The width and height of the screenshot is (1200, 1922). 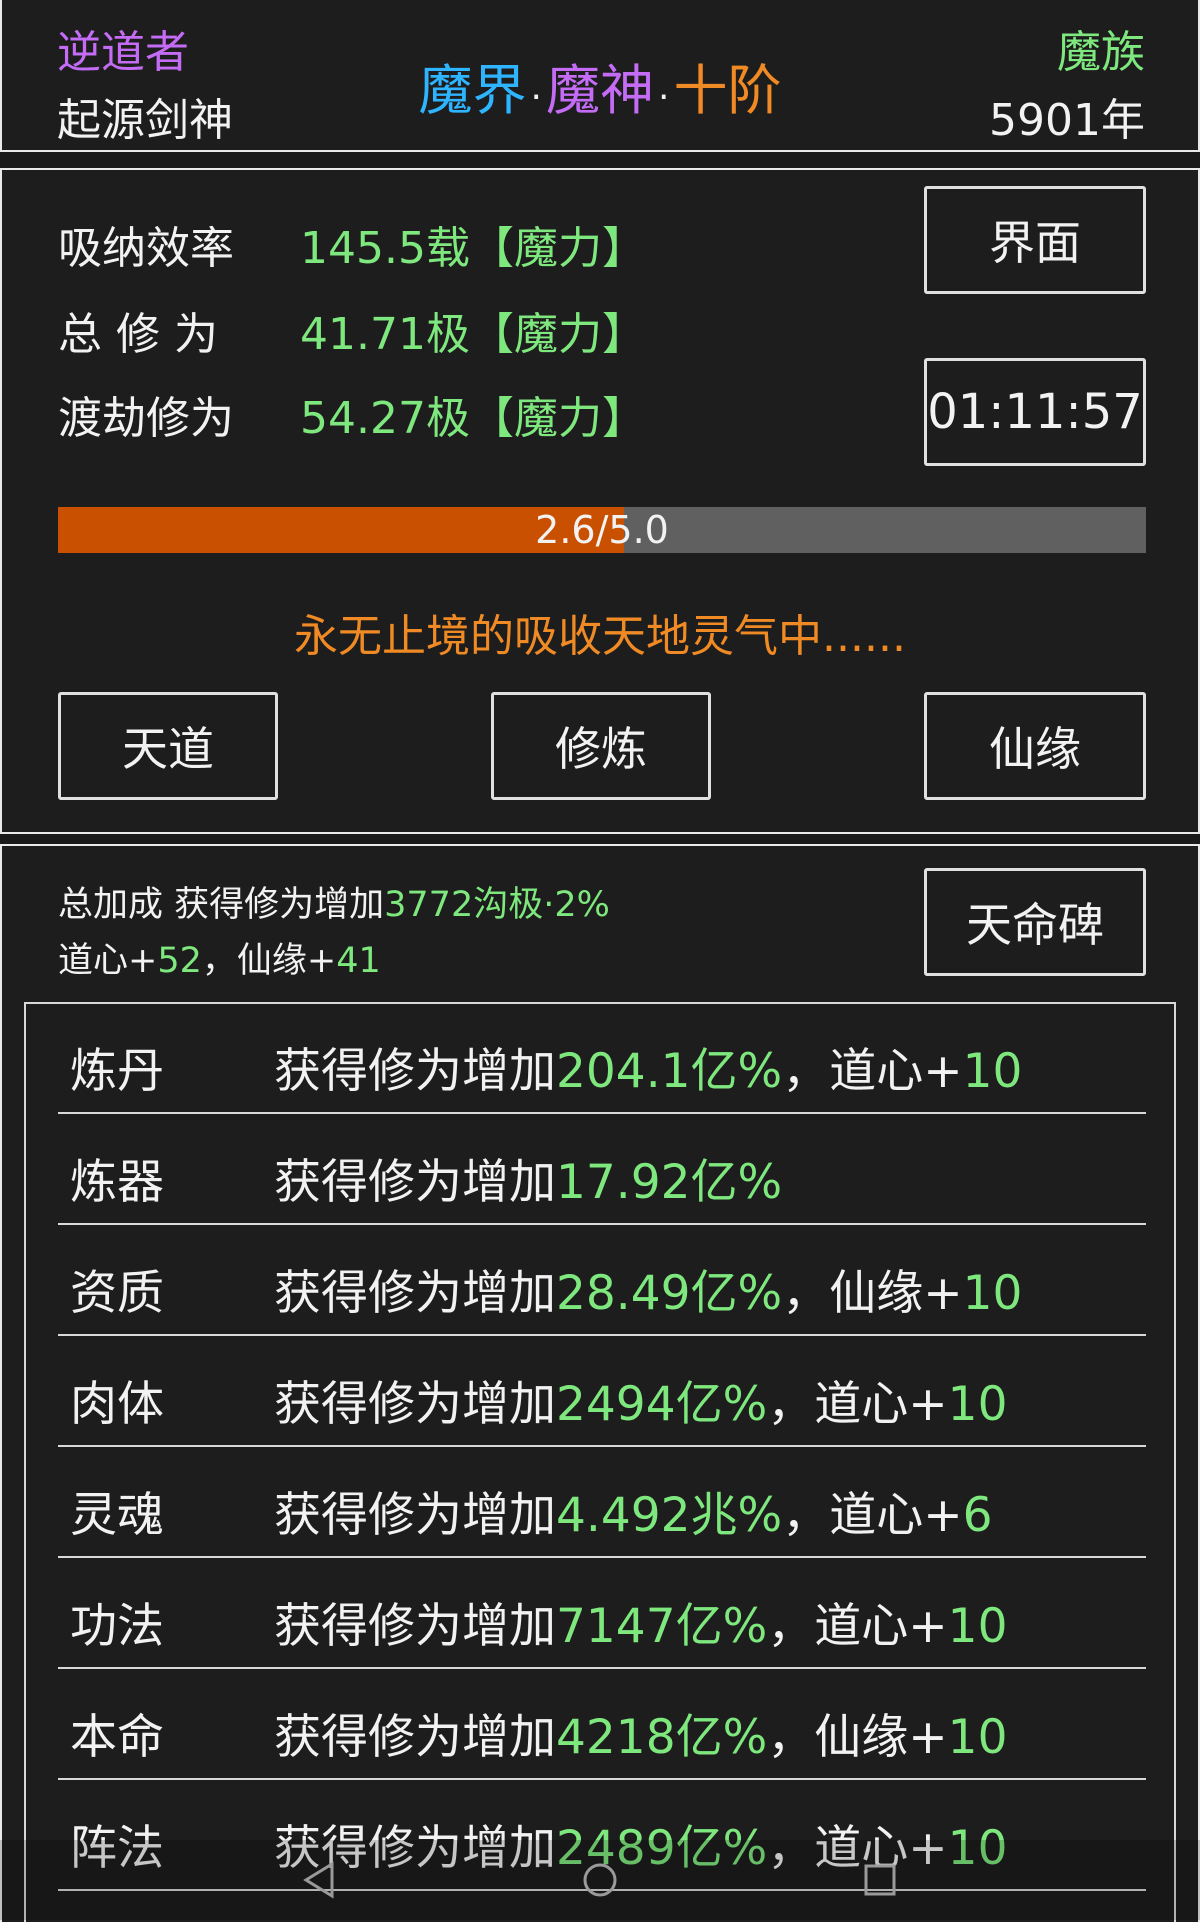 What do you see at coordinates (497, 905) in the screenshot?
I see `total-bonus-value: 3772沟极·2%` at bounding box center [497, 905].